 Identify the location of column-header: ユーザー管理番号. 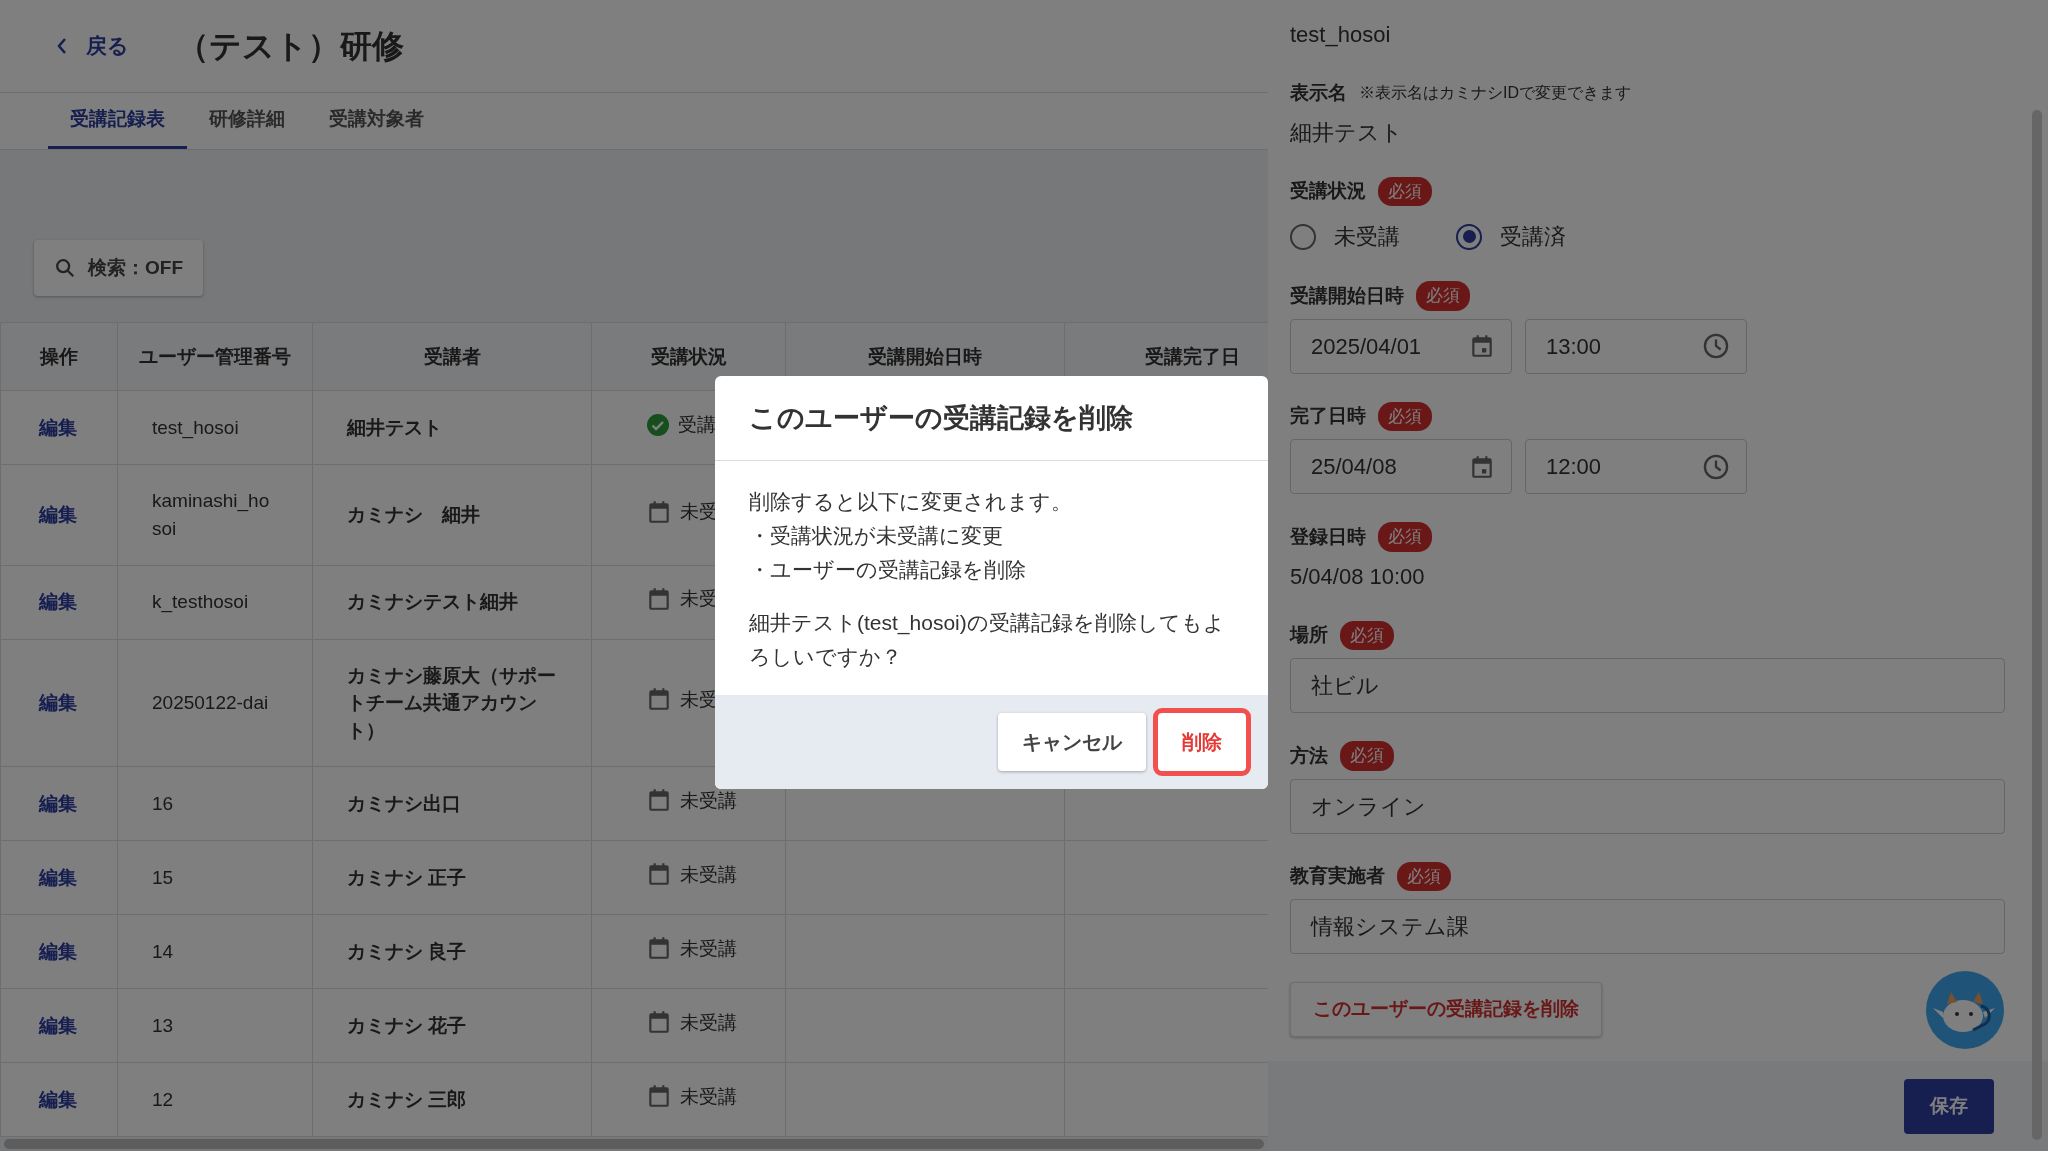
(215, 356).